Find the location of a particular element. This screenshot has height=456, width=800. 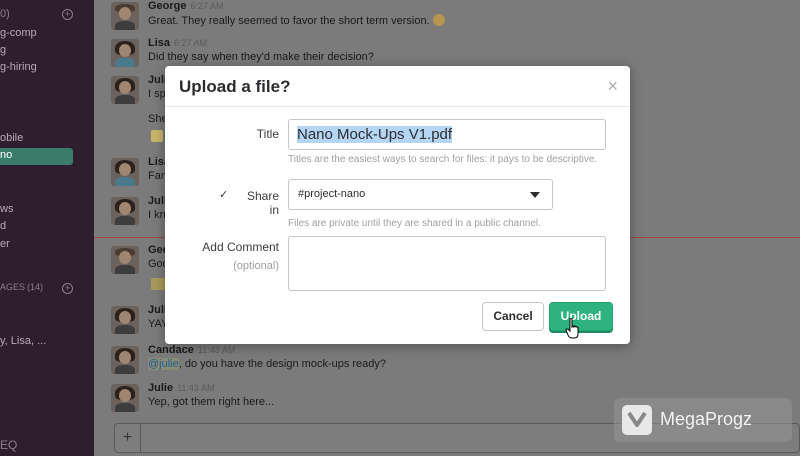

direct-messages-header: AGES is located at coordinates (12, 287).